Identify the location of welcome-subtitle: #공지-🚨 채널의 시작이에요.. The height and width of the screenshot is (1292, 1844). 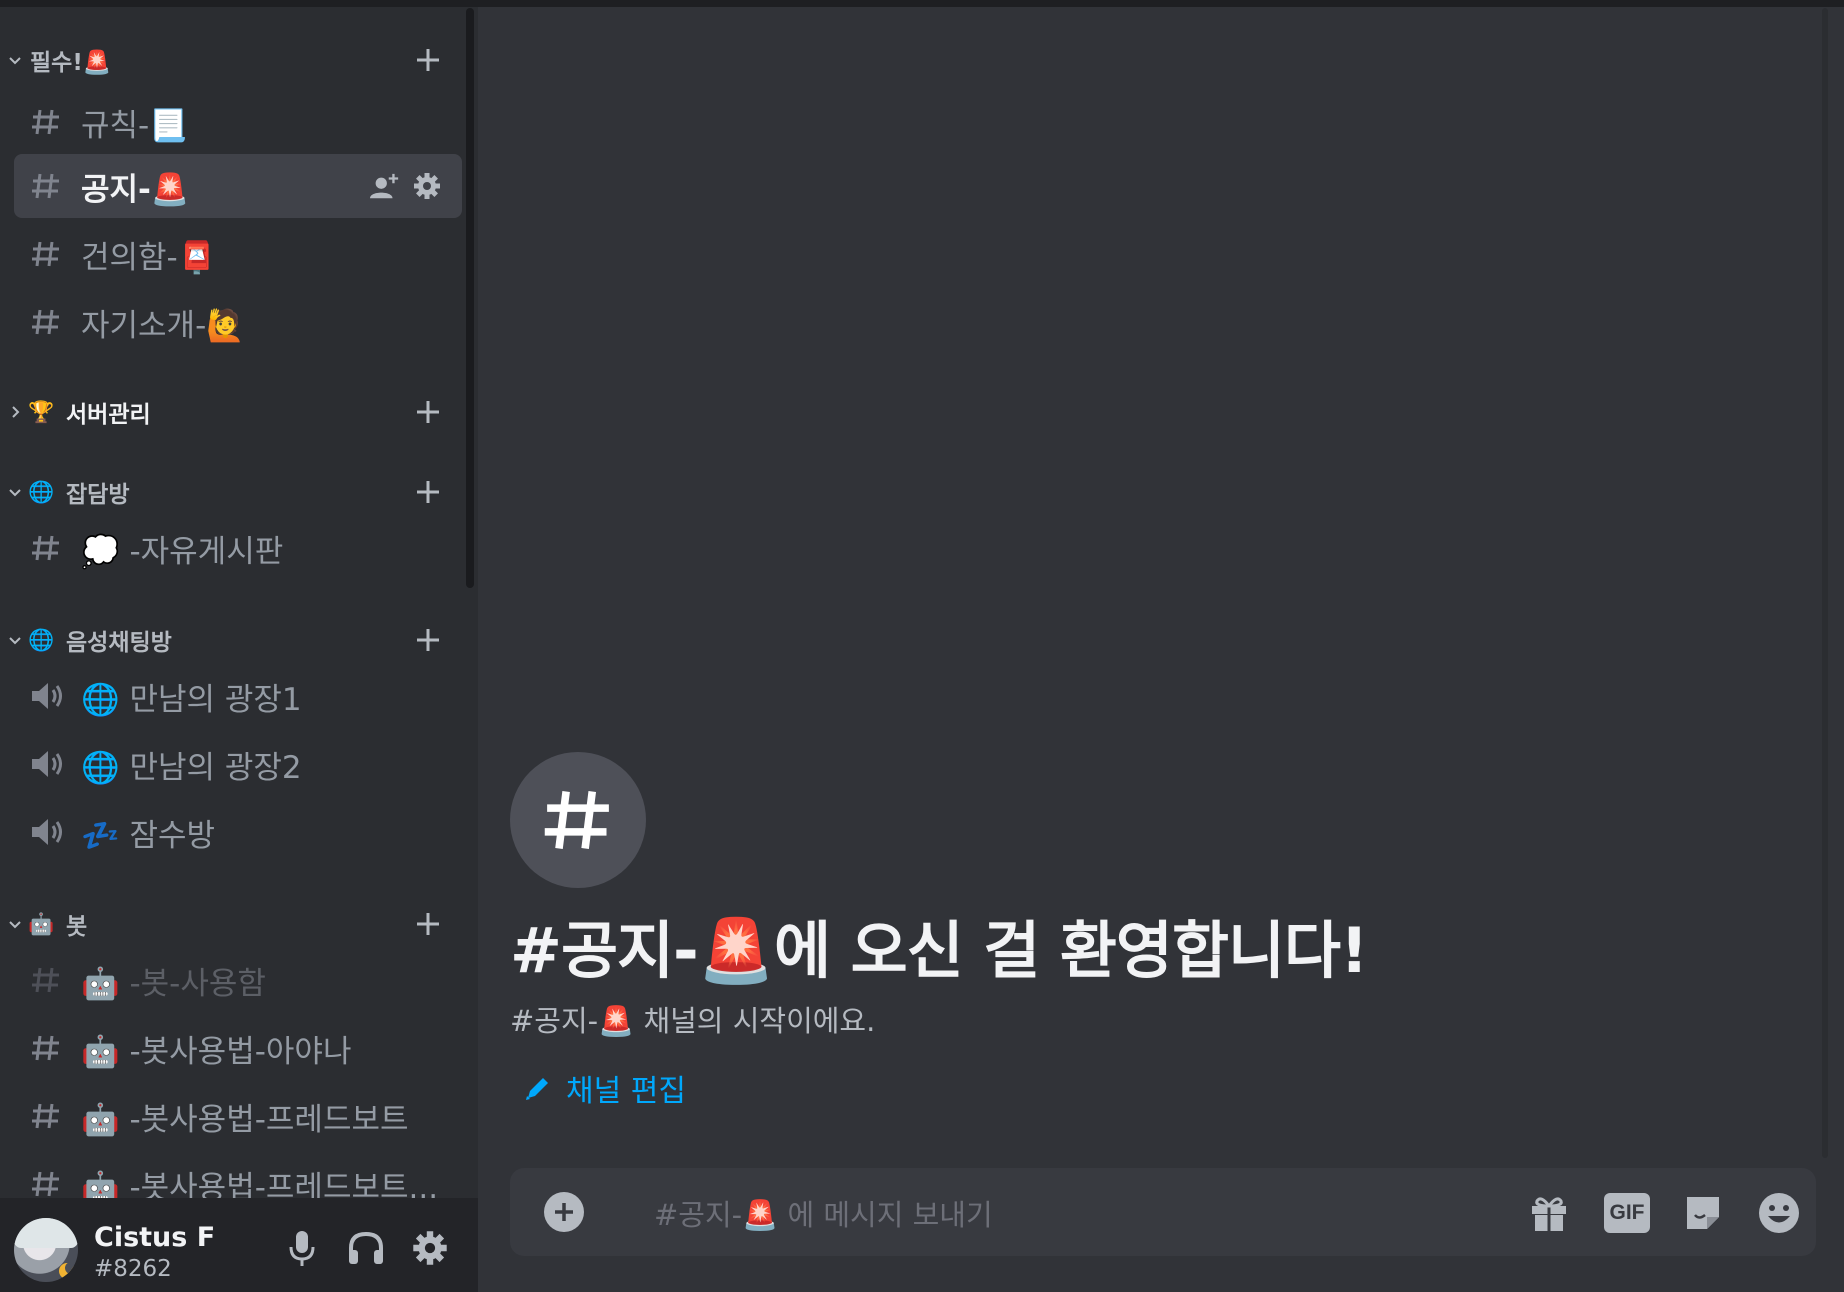
(693, 1021).